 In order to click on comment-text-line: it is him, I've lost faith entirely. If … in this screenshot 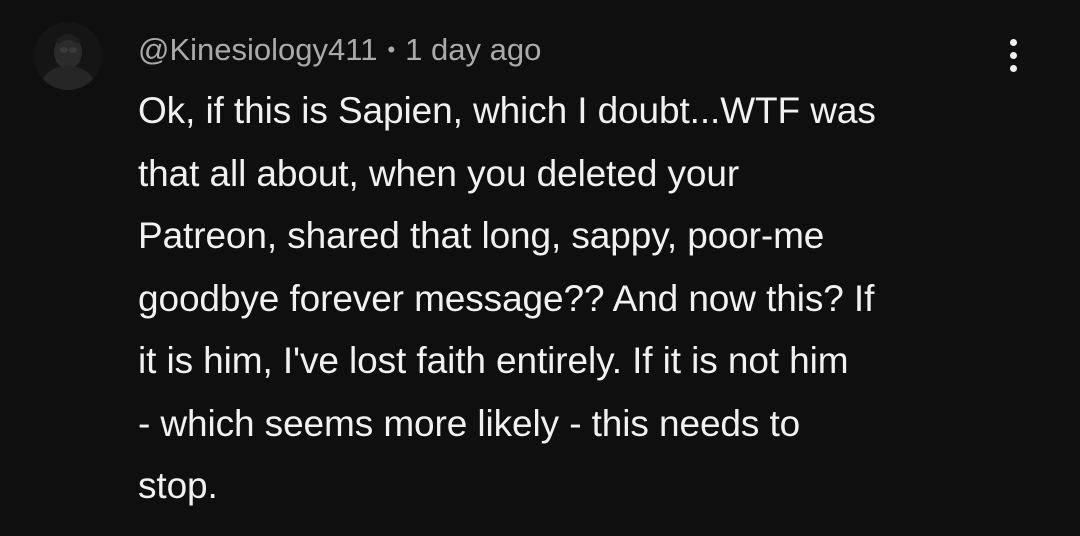, I will do `click(493, 360)`.